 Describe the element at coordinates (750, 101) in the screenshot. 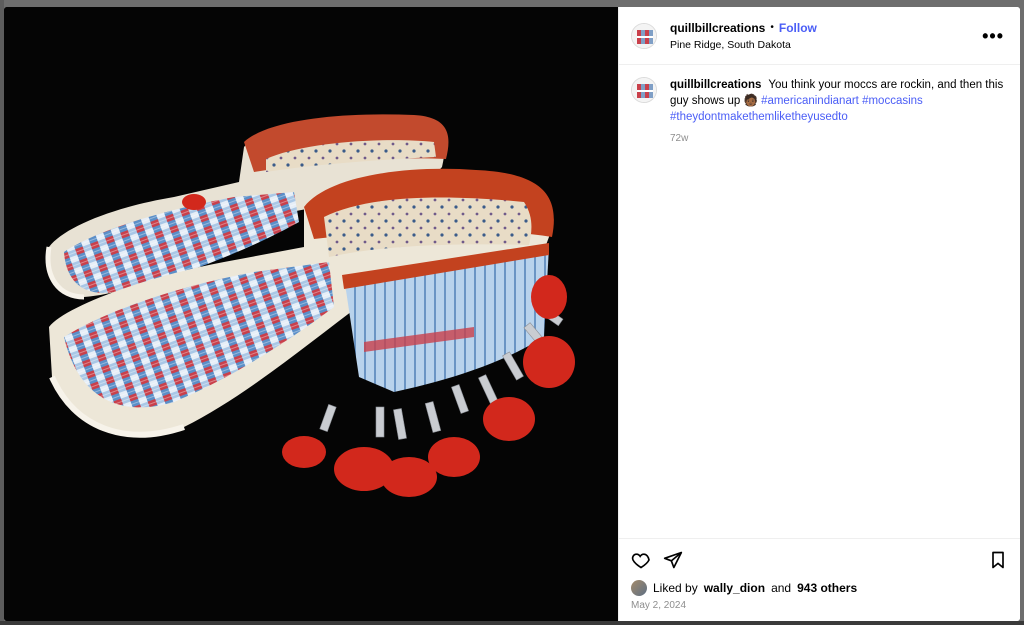

I see `caption-emoji: 🧑🏾` at that location.